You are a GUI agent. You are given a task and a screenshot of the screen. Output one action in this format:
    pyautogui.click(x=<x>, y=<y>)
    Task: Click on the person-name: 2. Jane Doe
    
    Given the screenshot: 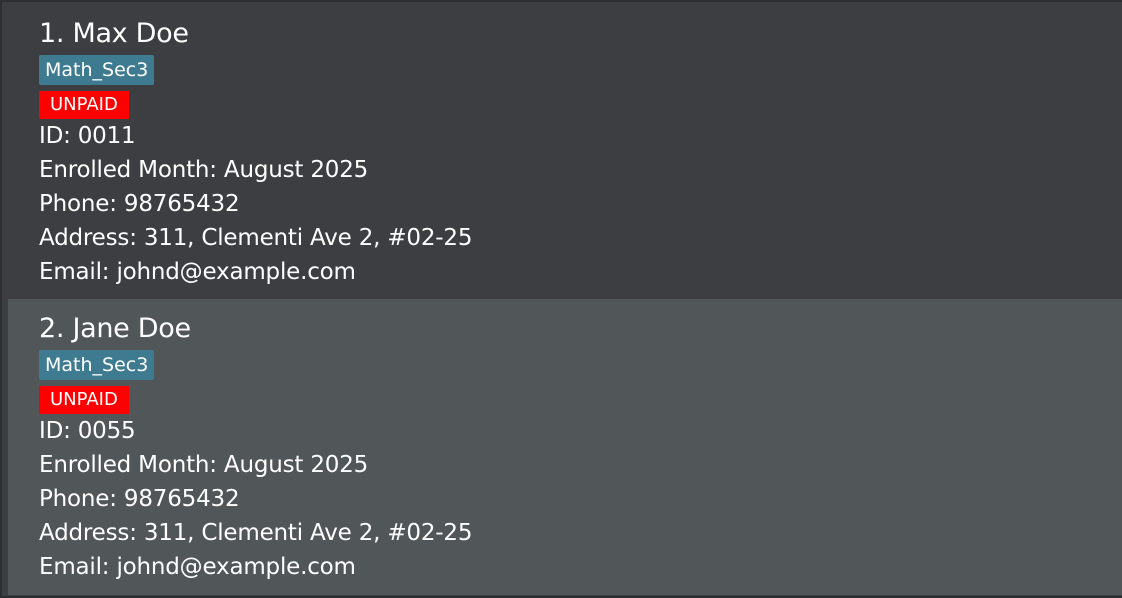 What is the action you would take?
    pyautogui.click(x=115, y=328)
    